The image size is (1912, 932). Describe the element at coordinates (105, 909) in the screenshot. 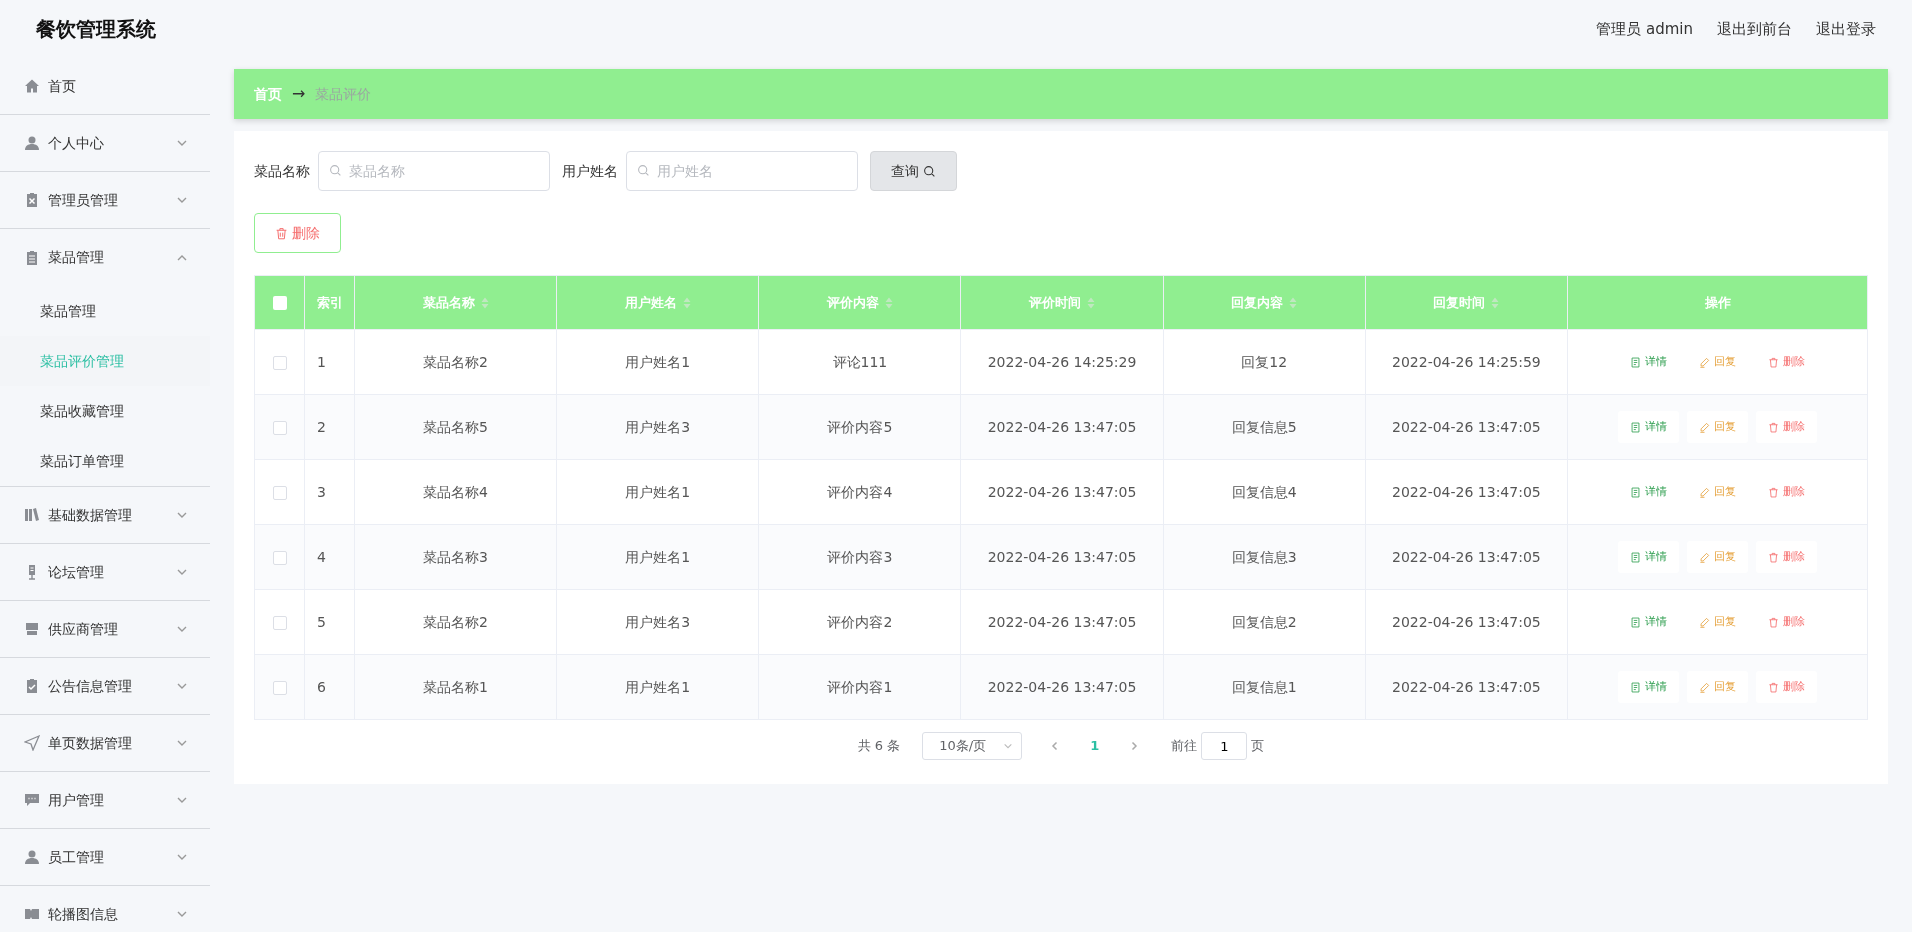

I see `sidebar-item: 轮播图信息` at that location.